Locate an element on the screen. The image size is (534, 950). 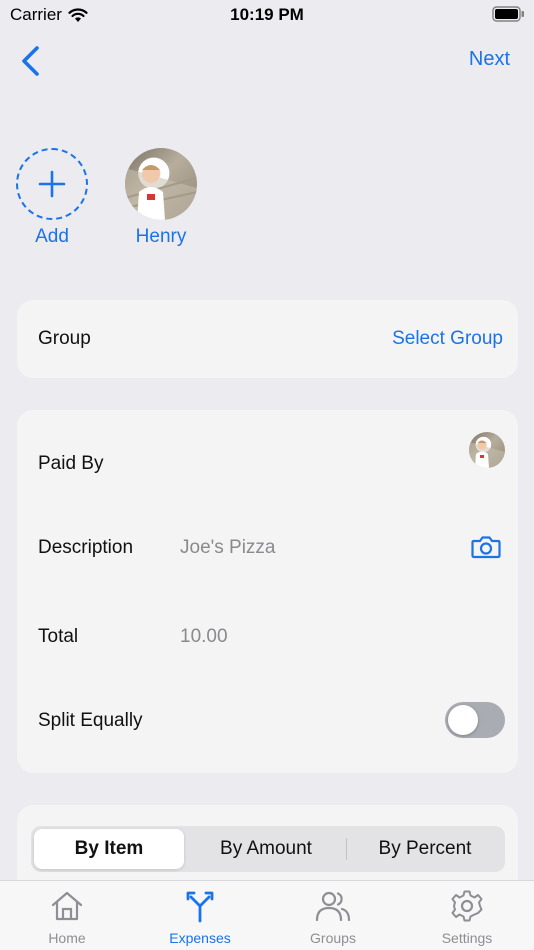
avatar is located at coordinates (161, 184).